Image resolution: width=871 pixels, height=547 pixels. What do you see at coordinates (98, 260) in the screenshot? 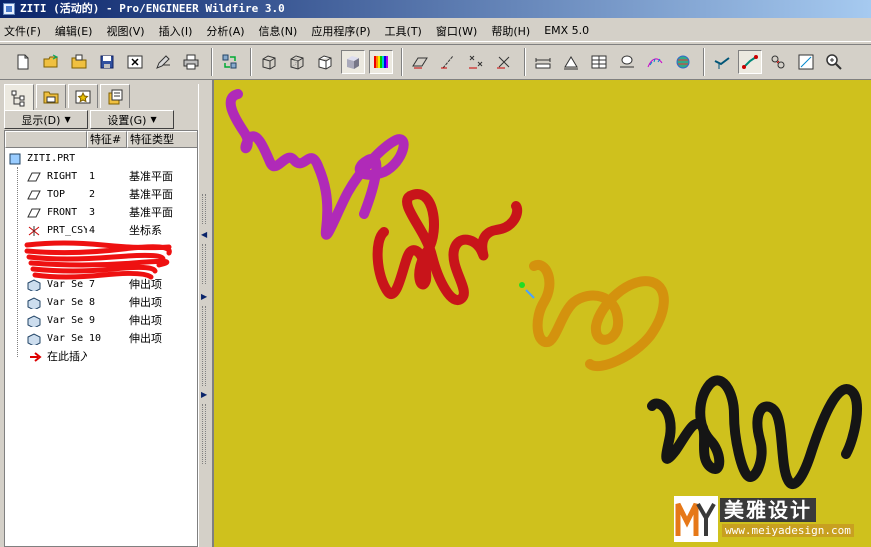
I see `redaction-scribble` at bounding box center [98, 260].